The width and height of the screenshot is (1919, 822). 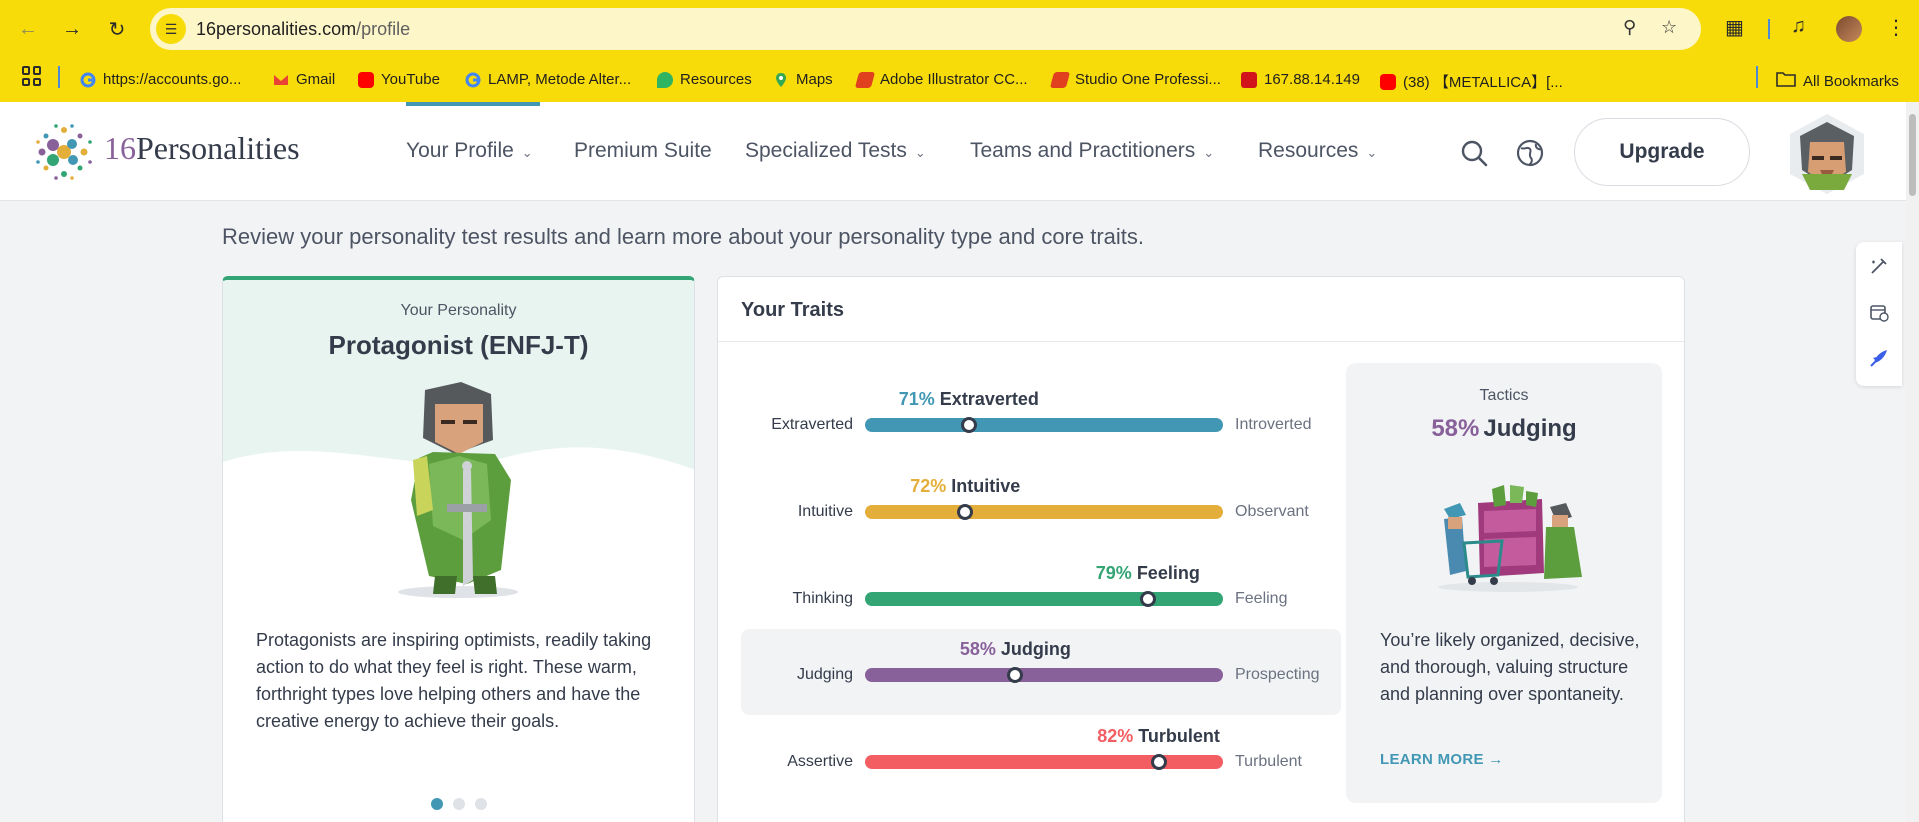 What do you see at coordinates (1530, 153) in the screenshot?
I see `globe-icon` at bounding box center [1530, 153].